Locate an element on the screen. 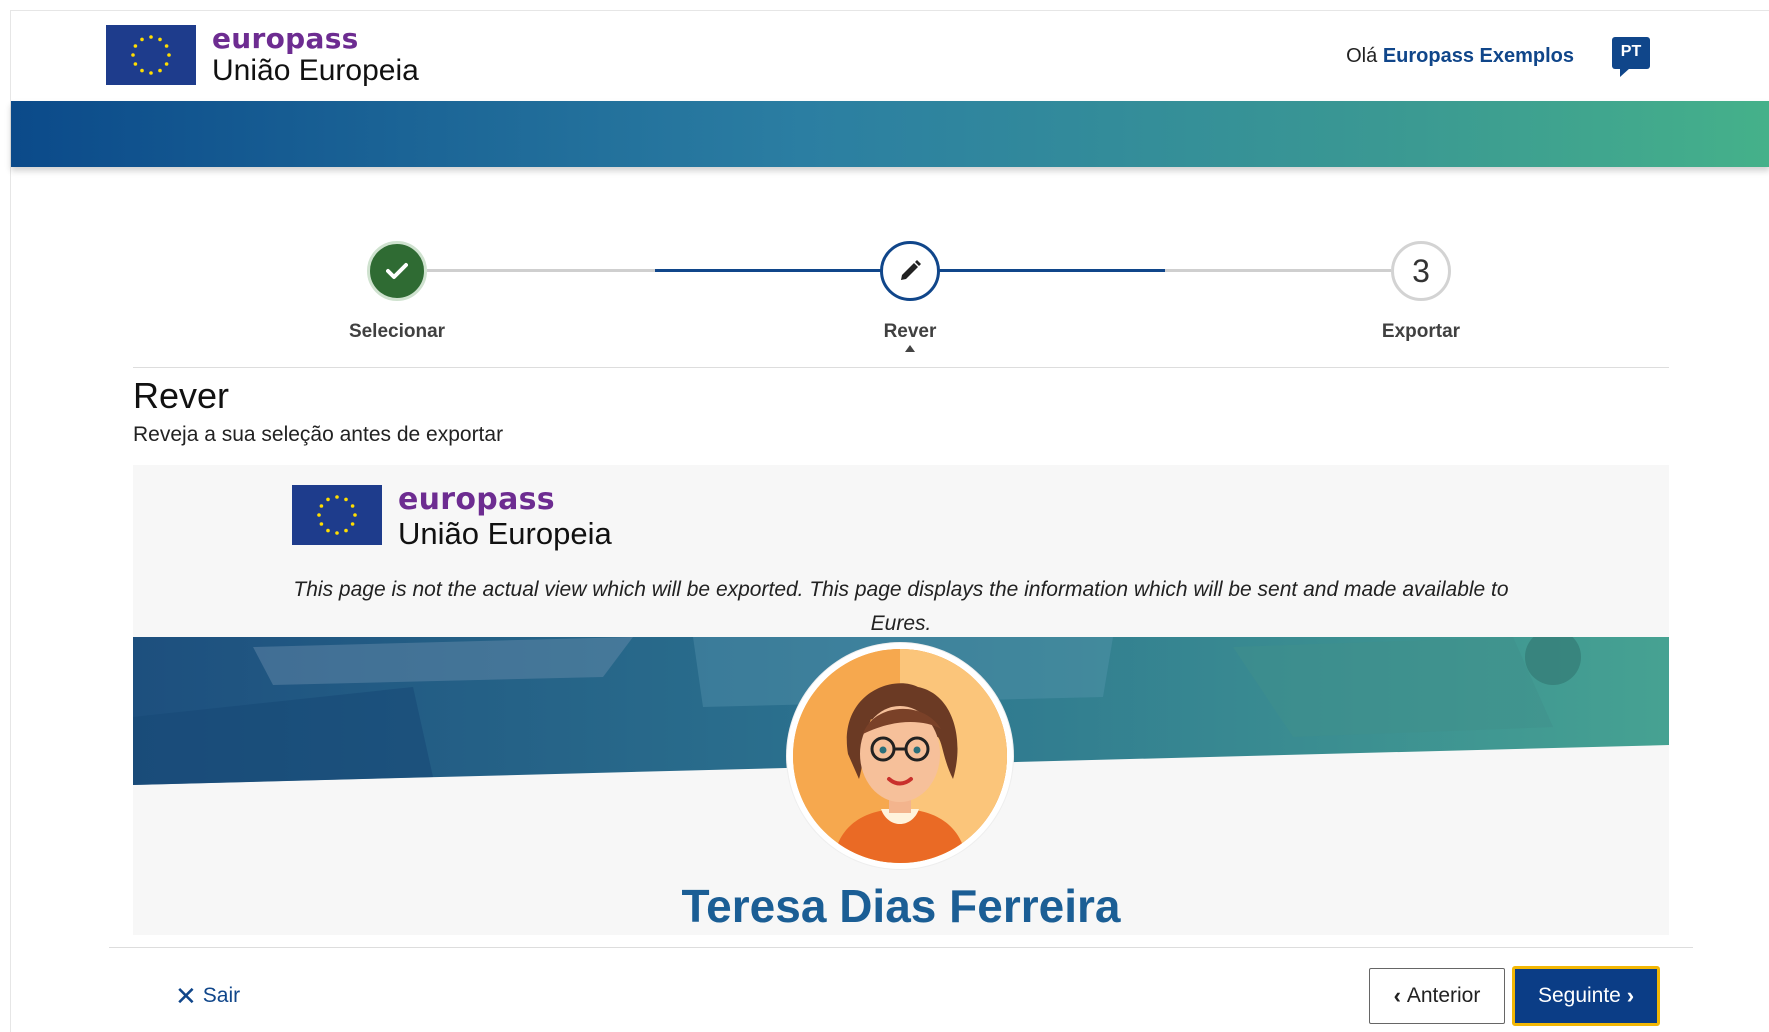 Image resolution: width=1769 pixels, height=1032 pixels. user-name-link: Europass Exemplos is located at coordinates (1478, 56).